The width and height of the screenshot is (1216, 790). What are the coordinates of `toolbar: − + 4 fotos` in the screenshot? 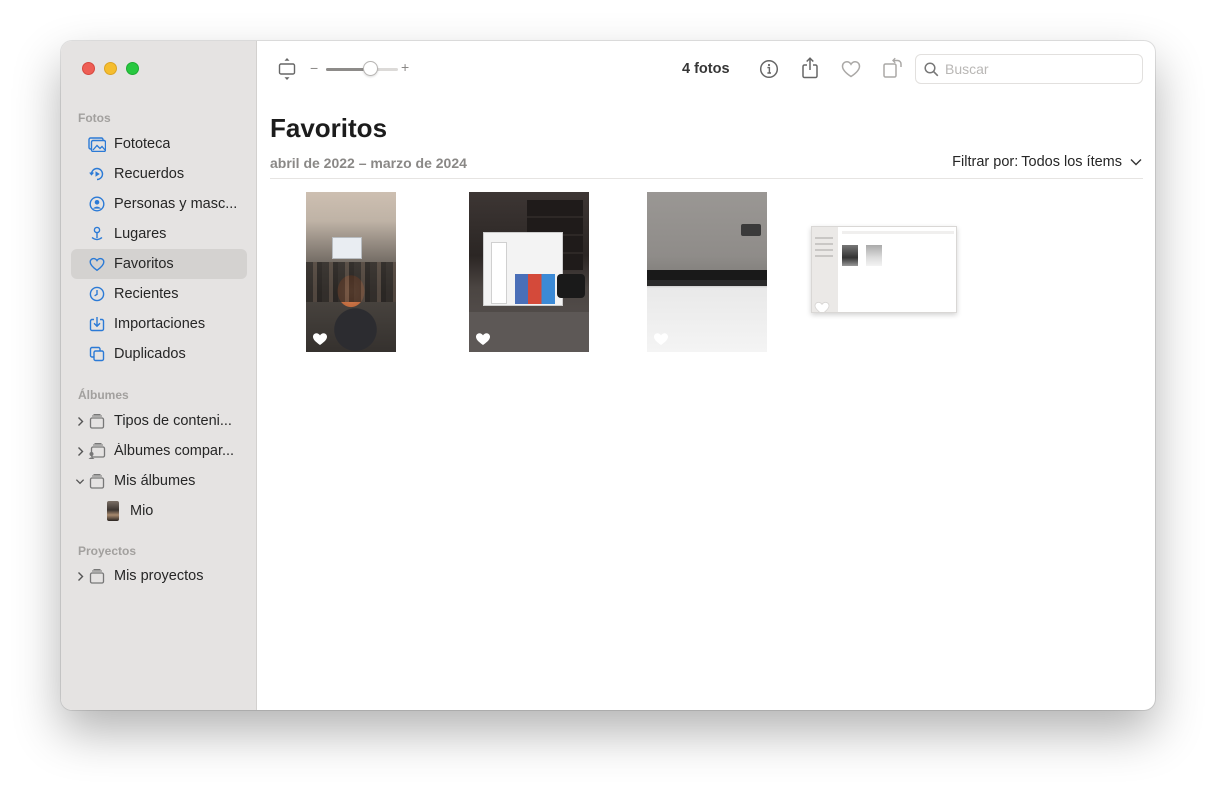 It's located at (706, 69).